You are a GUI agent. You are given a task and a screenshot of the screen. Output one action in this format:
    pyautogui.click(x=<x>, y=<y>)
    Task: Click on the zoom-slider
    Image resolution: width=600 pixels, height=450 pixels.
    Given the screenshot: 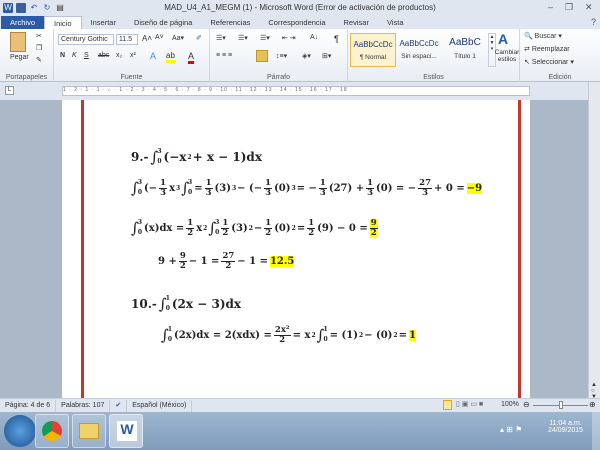 What is the action you would take?
    pyautogui.click(x=560, y=405)
    